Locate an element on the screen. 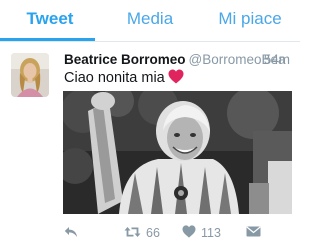 This screenshot has height=249, width=320. heart-emoji-icon is located at coordinates (176, 79).